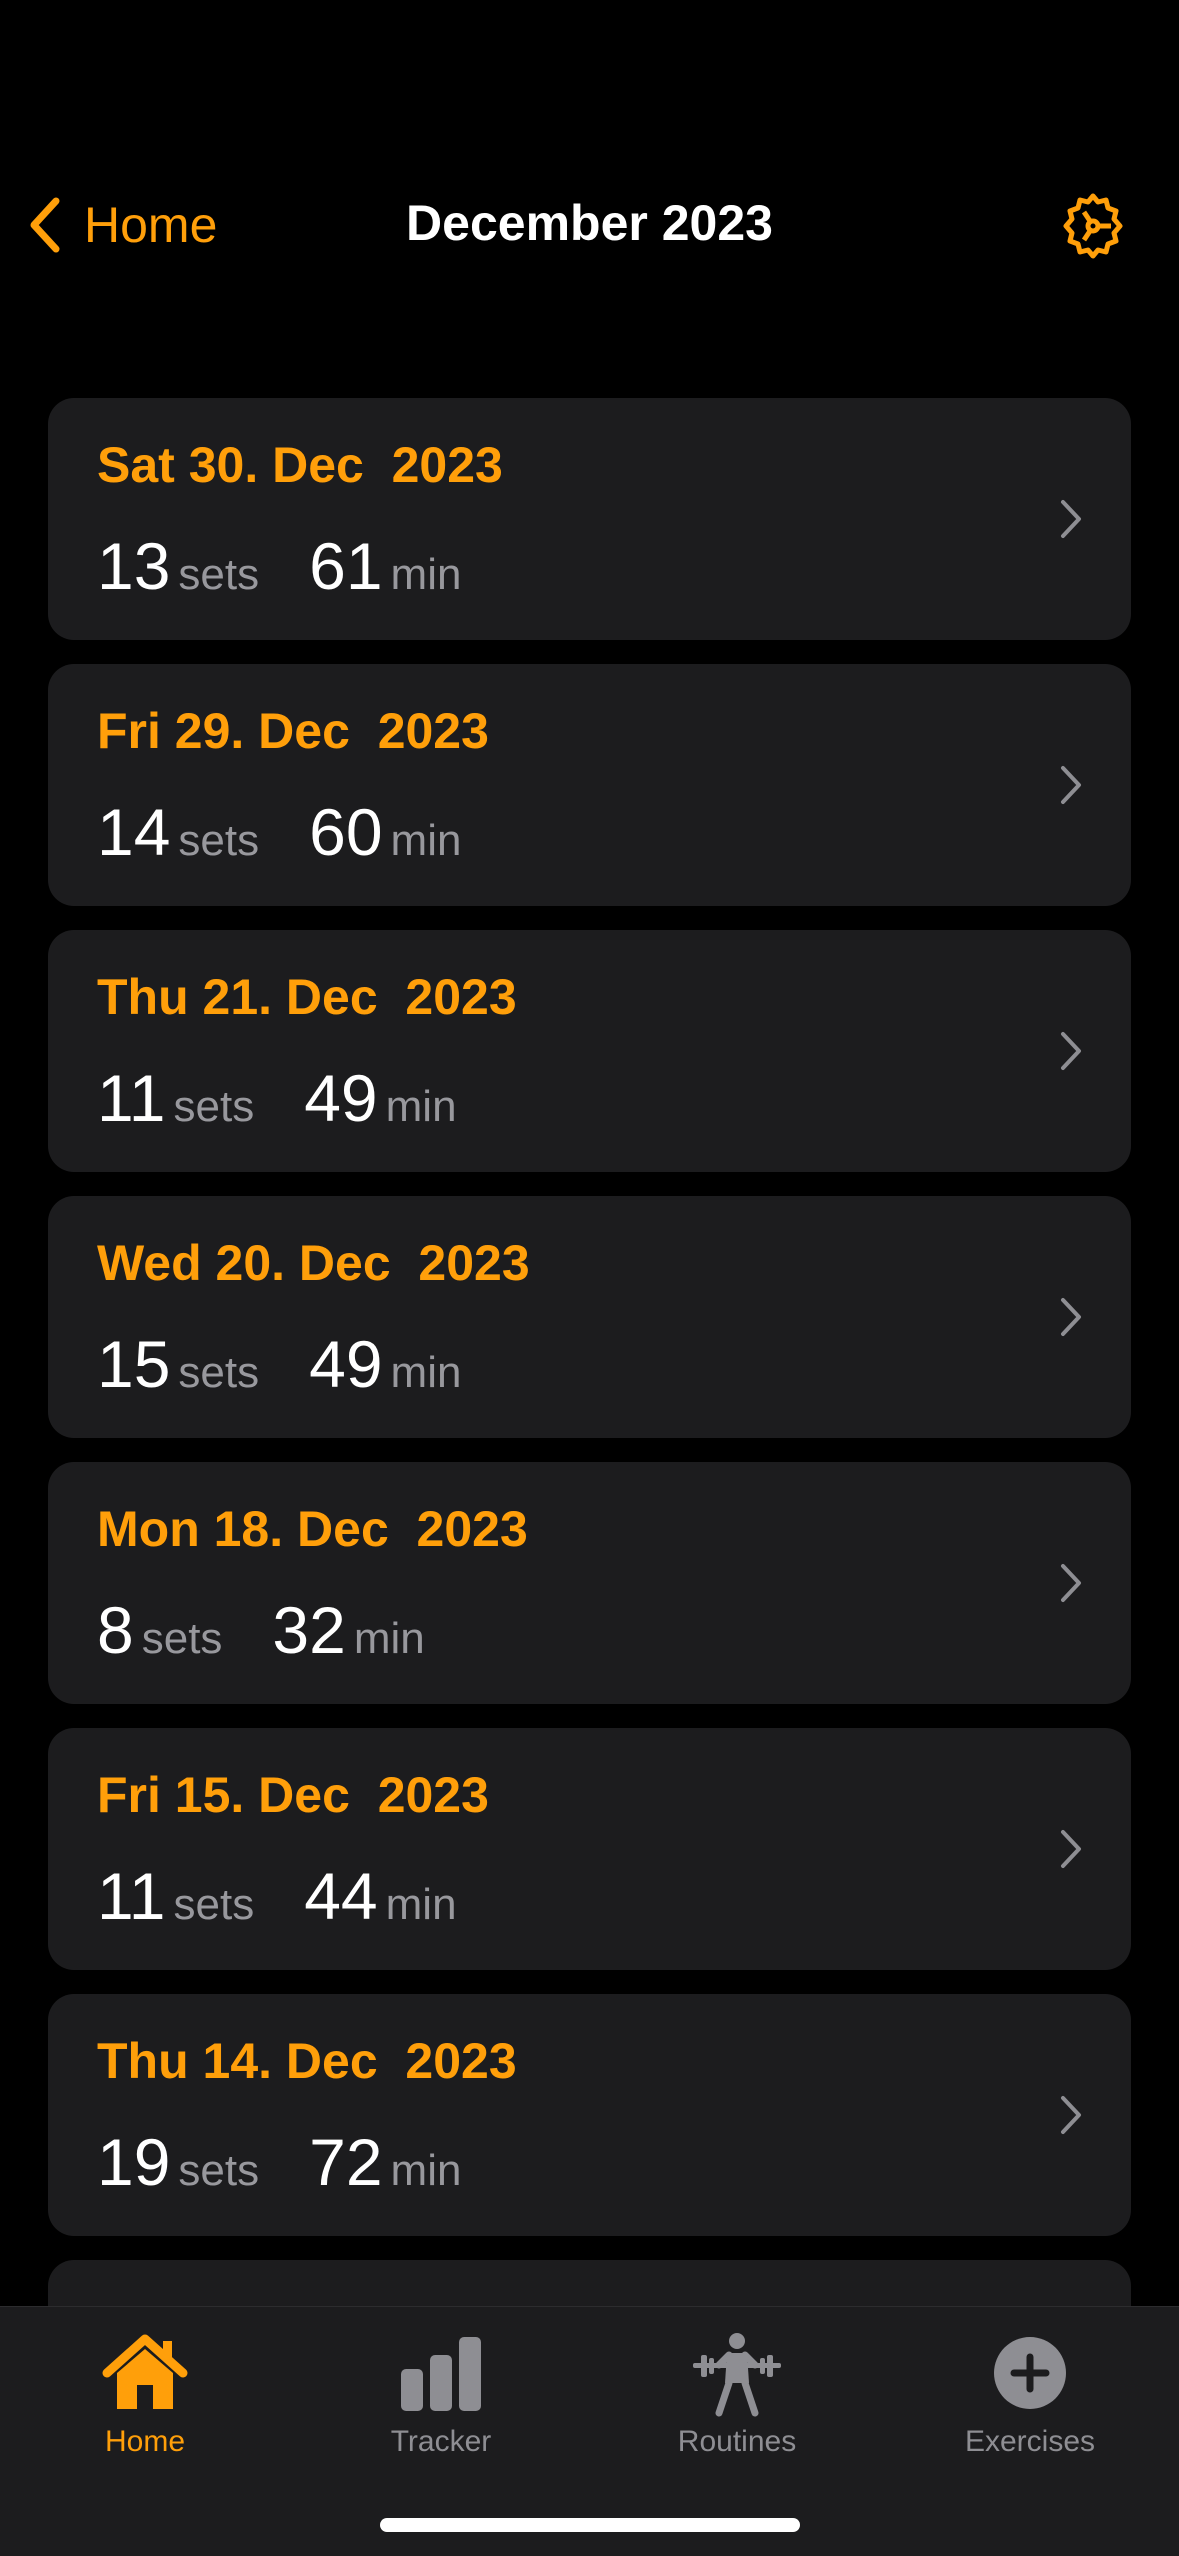 The width and height of the screenshot is (1179, 2556). What do you see at coordinates (303, 2302) in the screenshot?
I see `workout-date: Tue 12. Dec 2023` at bounding box center [303, 2302].